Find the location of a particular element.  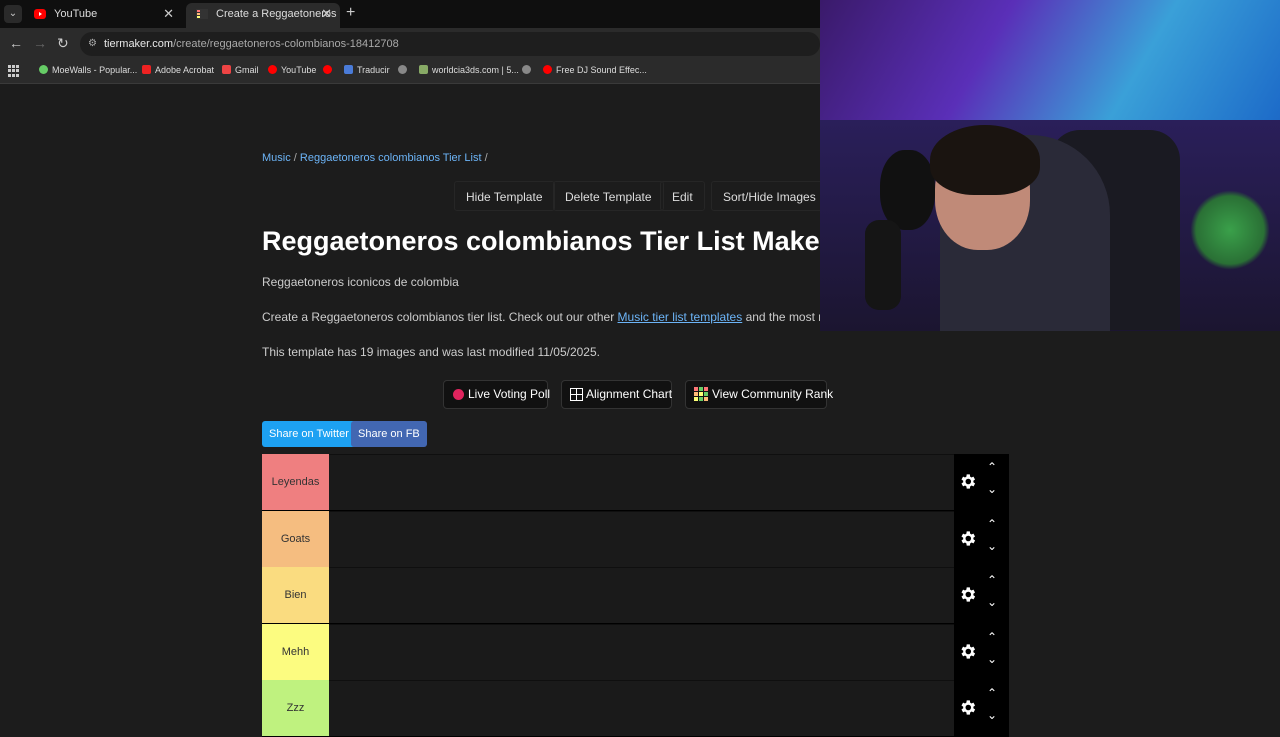

translate-icon is located at coordinates (348, 69).